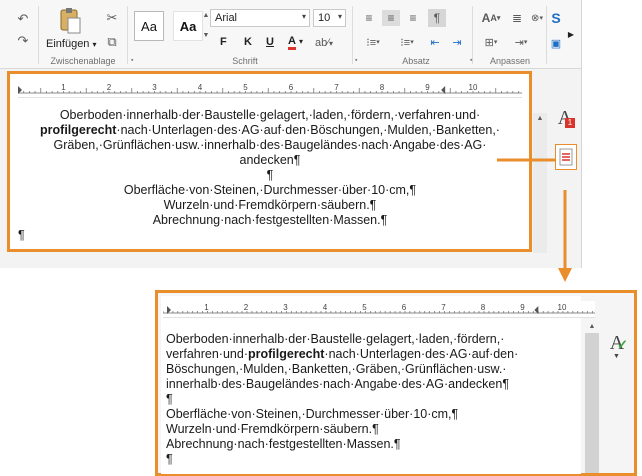 Image resolution: width=642 pixels, height=476 pixels. What do you see at coordinates (369, 18) in the screenshot?
I see `align-left-icon: ≡` at bounding box center [369, 18].